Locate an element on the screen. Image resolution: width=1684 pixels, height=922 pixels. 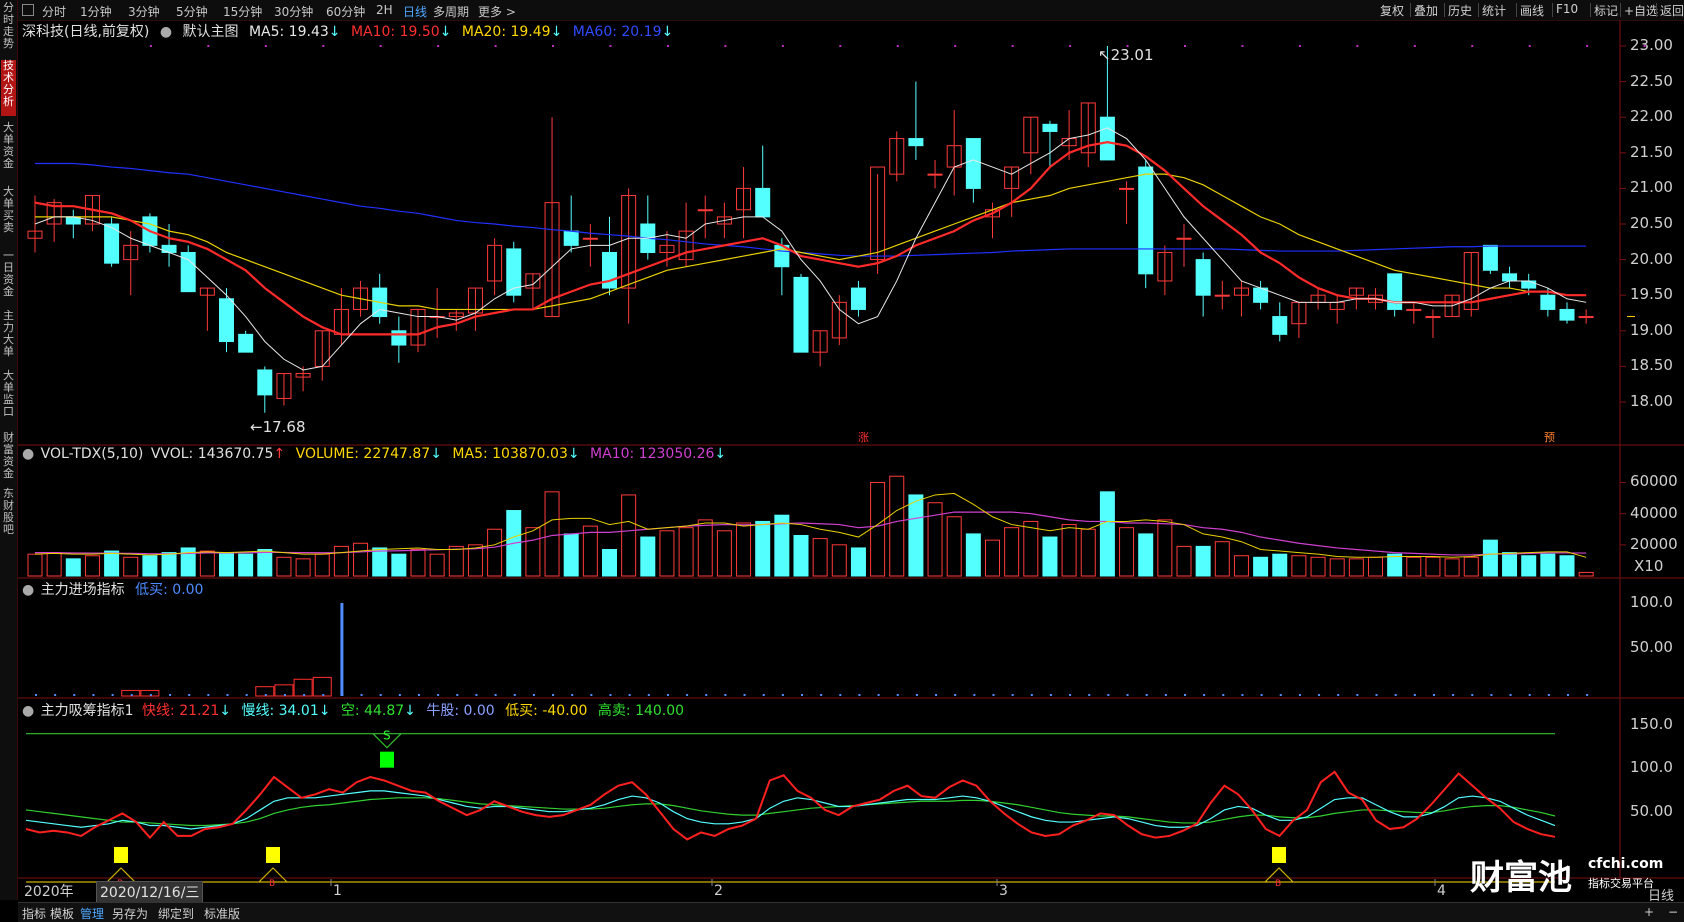
price-axis-label: 21.00 is located at coordinates (1651, 187).